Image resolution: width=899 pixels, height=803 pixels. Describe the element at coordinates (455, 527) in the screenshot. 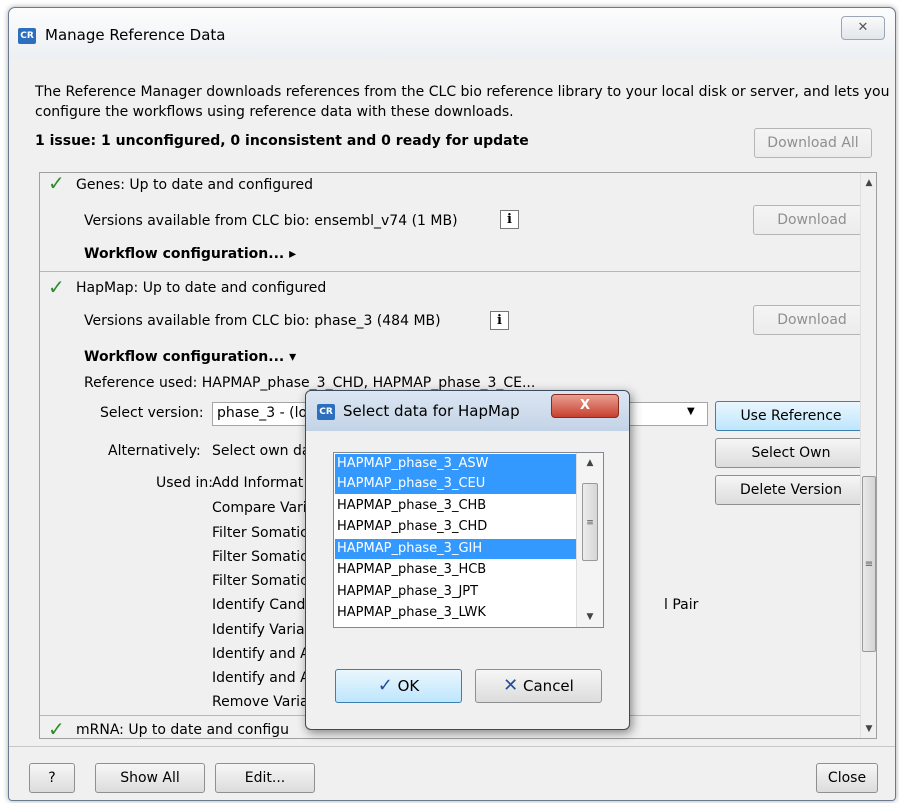

I see `list-item: HAPMAP_phase_3_CHD` at that location.